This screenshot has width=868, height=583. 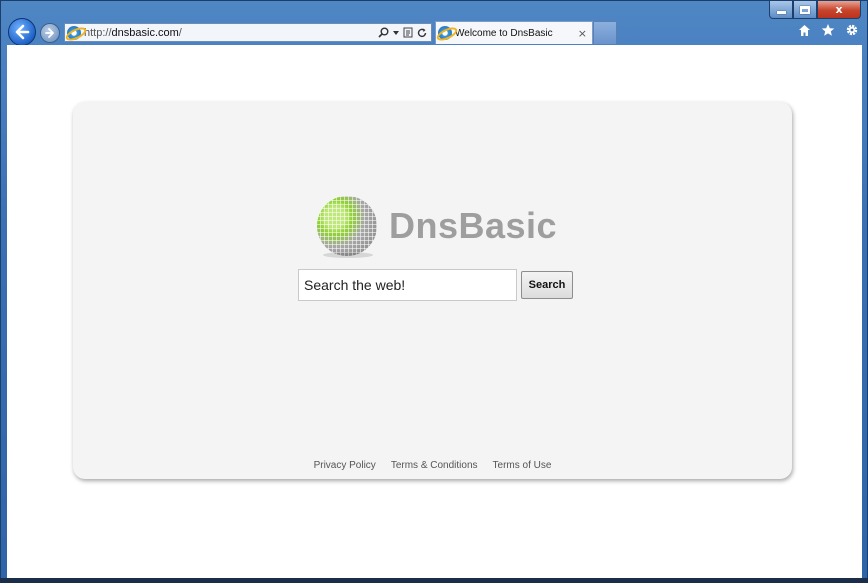 I want to click on maximize-icon, so click(x=805, y=9).